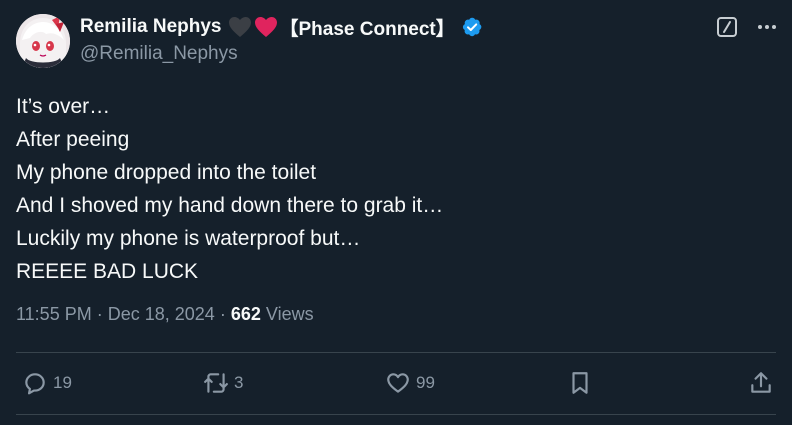 The height and width of the screenshot is (425, 792). I want to click on avatar, so click(43, 41).